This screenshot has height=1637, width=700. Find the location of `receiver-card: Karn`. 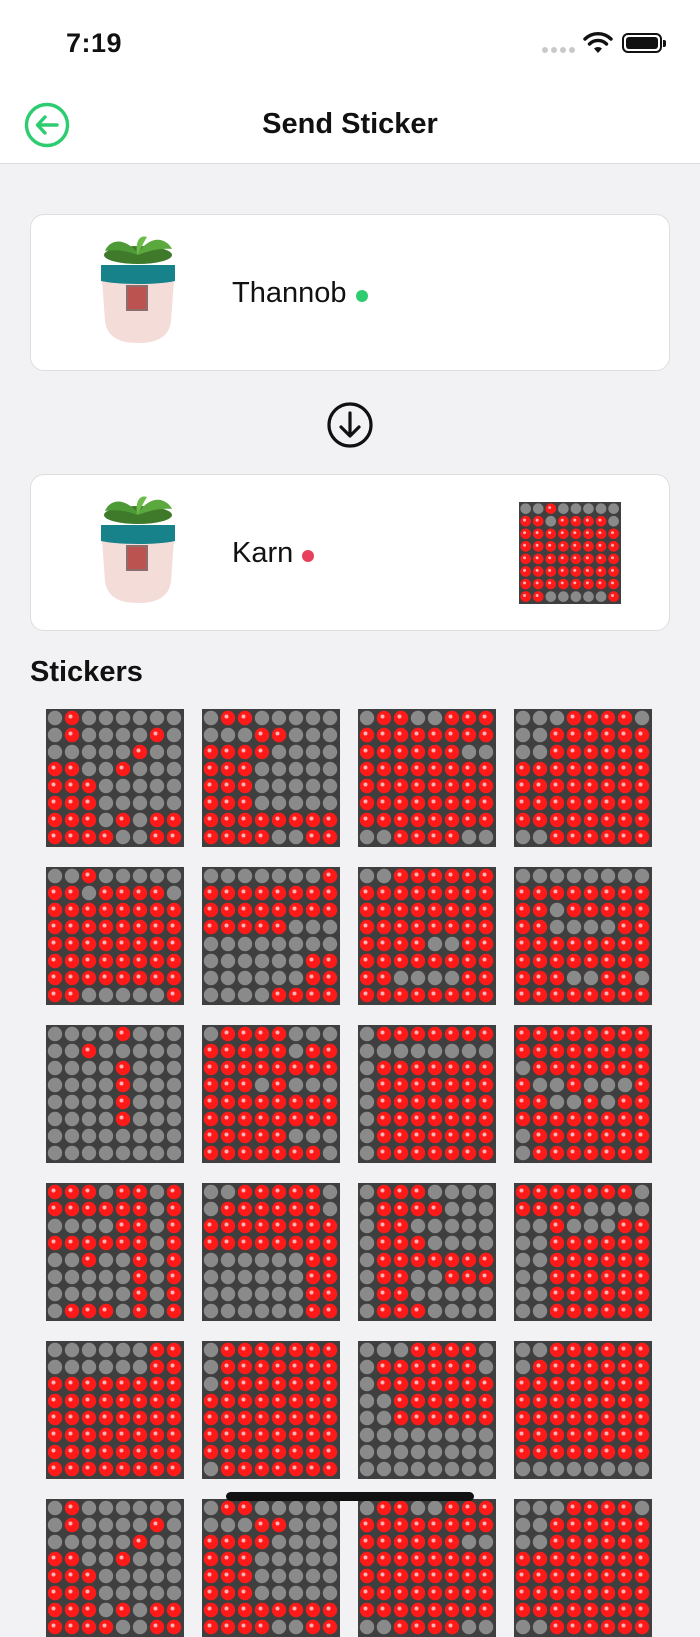

receiver-card: Karn is located at coordinates (350, 552).